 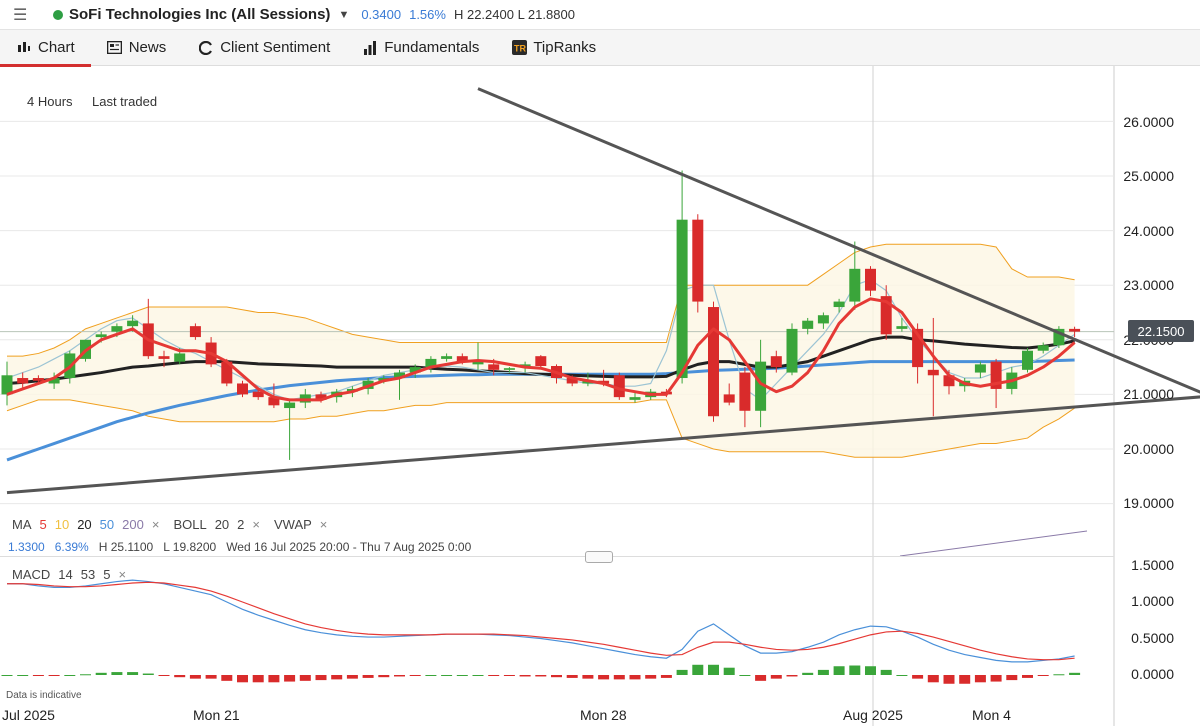 What do you see at coordinates (432, 47) in the screenshot?
I see `tab-label: Fundamentals` at bounding box center [432, 47].